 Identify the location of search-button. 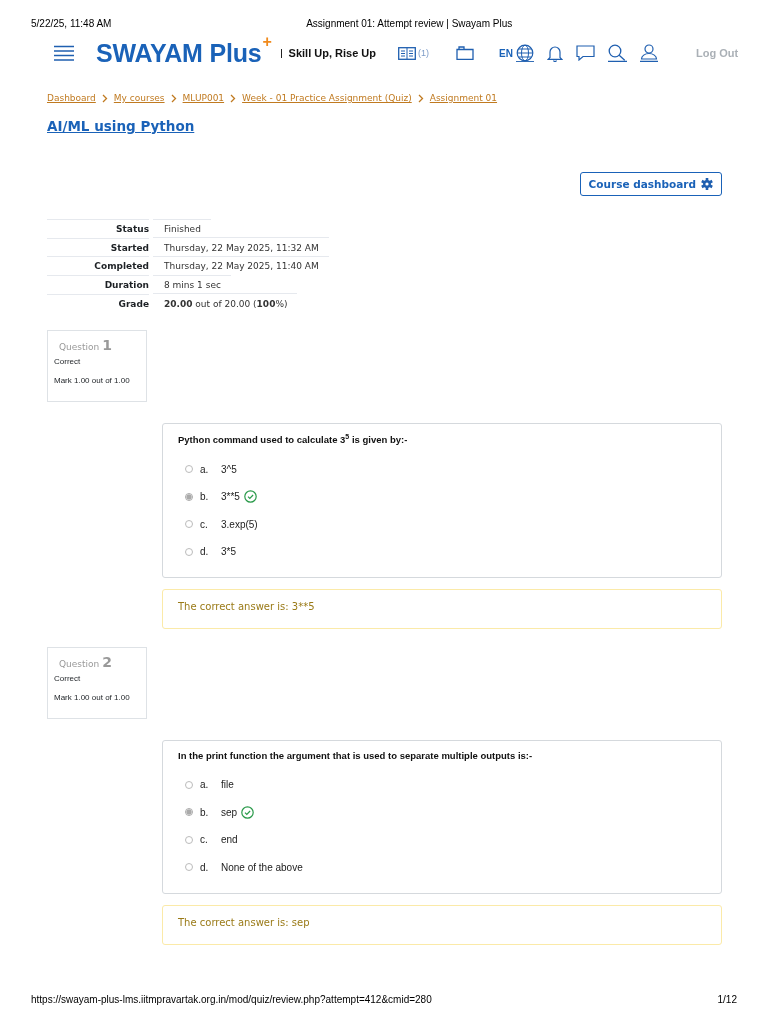
(617, 53).